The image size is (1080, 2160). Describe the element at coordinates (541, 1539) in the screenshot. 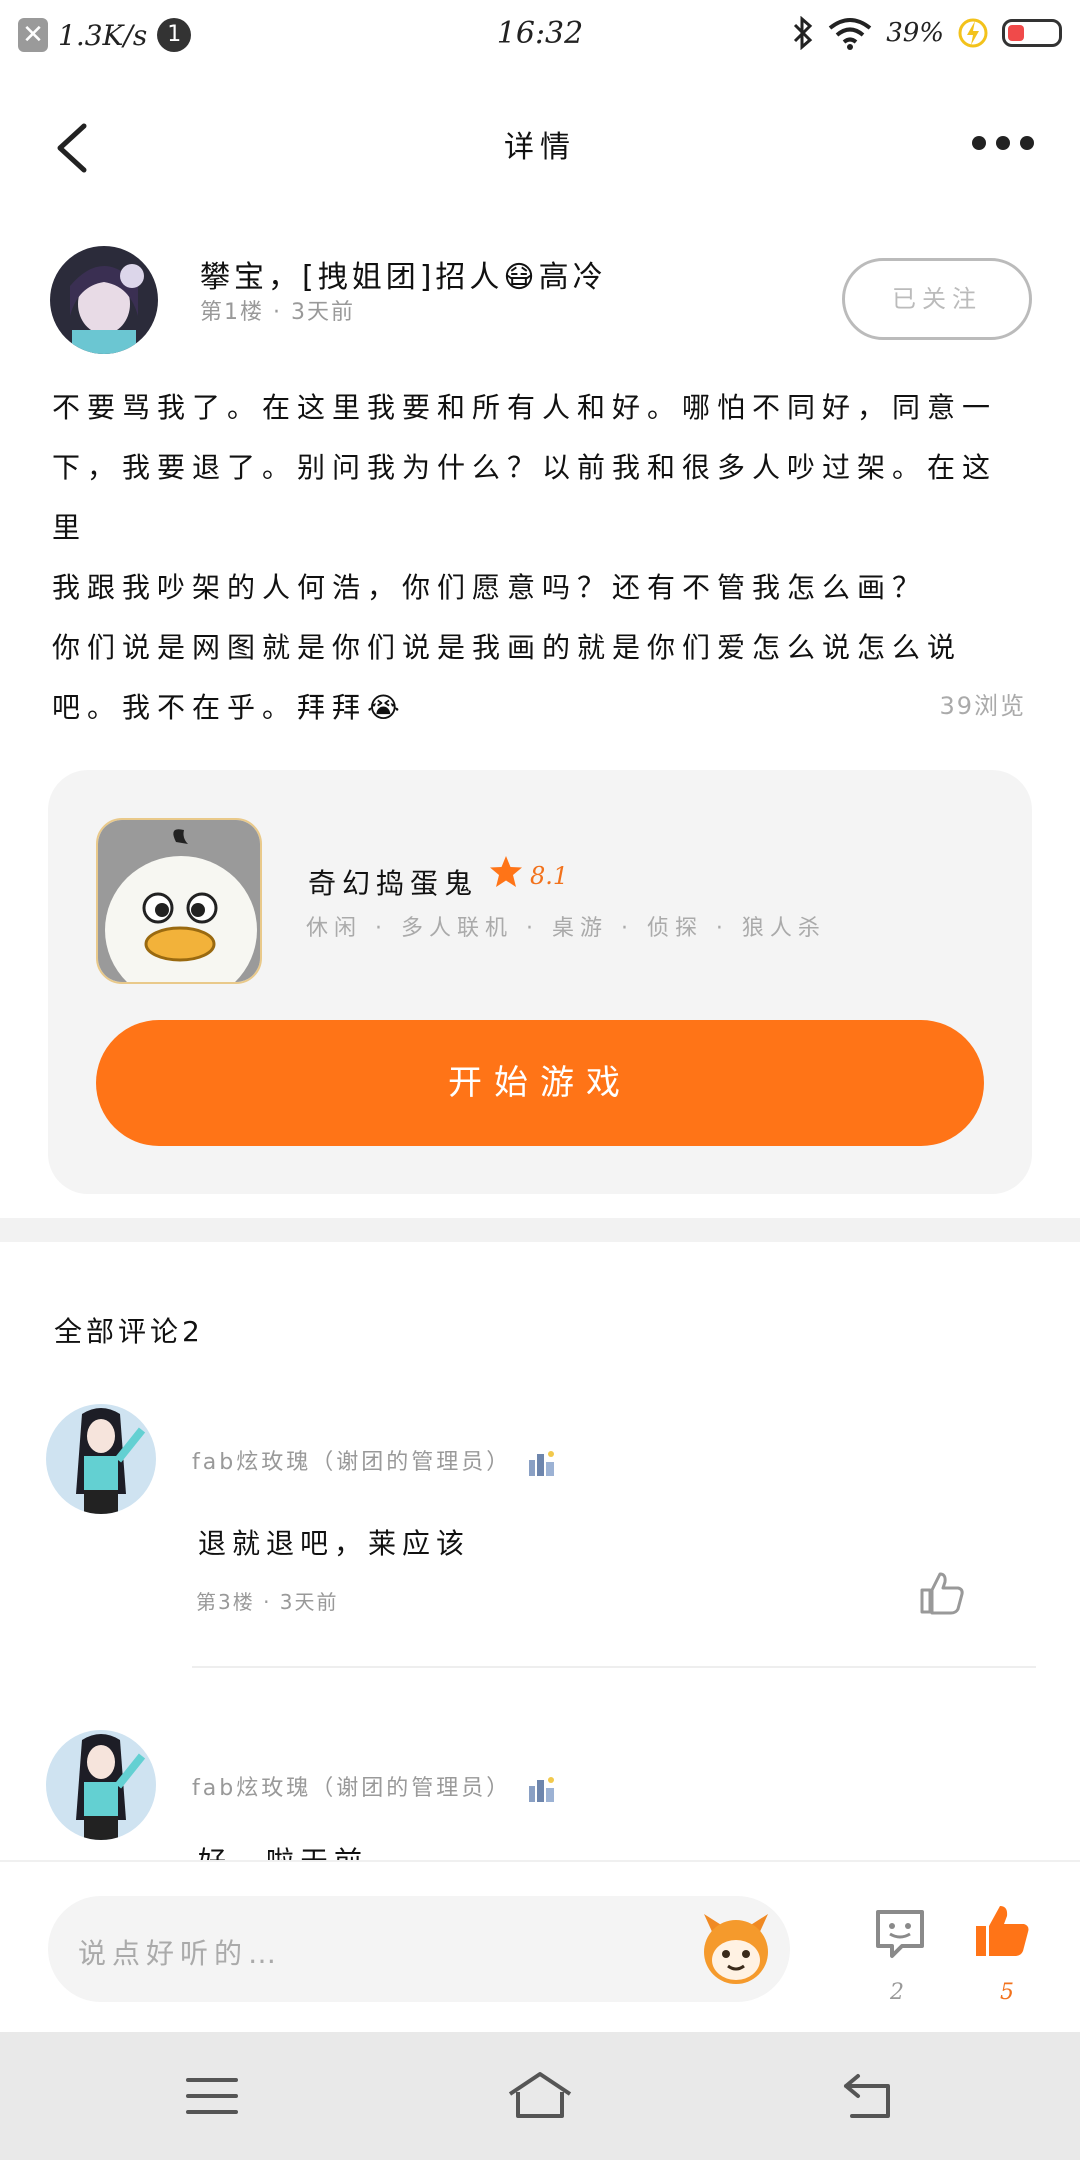

I see `comment-item: fab炫玫瑰（谢团的管理员） 退就退吧，莱应该 第3楼 · 3天前` at that location.